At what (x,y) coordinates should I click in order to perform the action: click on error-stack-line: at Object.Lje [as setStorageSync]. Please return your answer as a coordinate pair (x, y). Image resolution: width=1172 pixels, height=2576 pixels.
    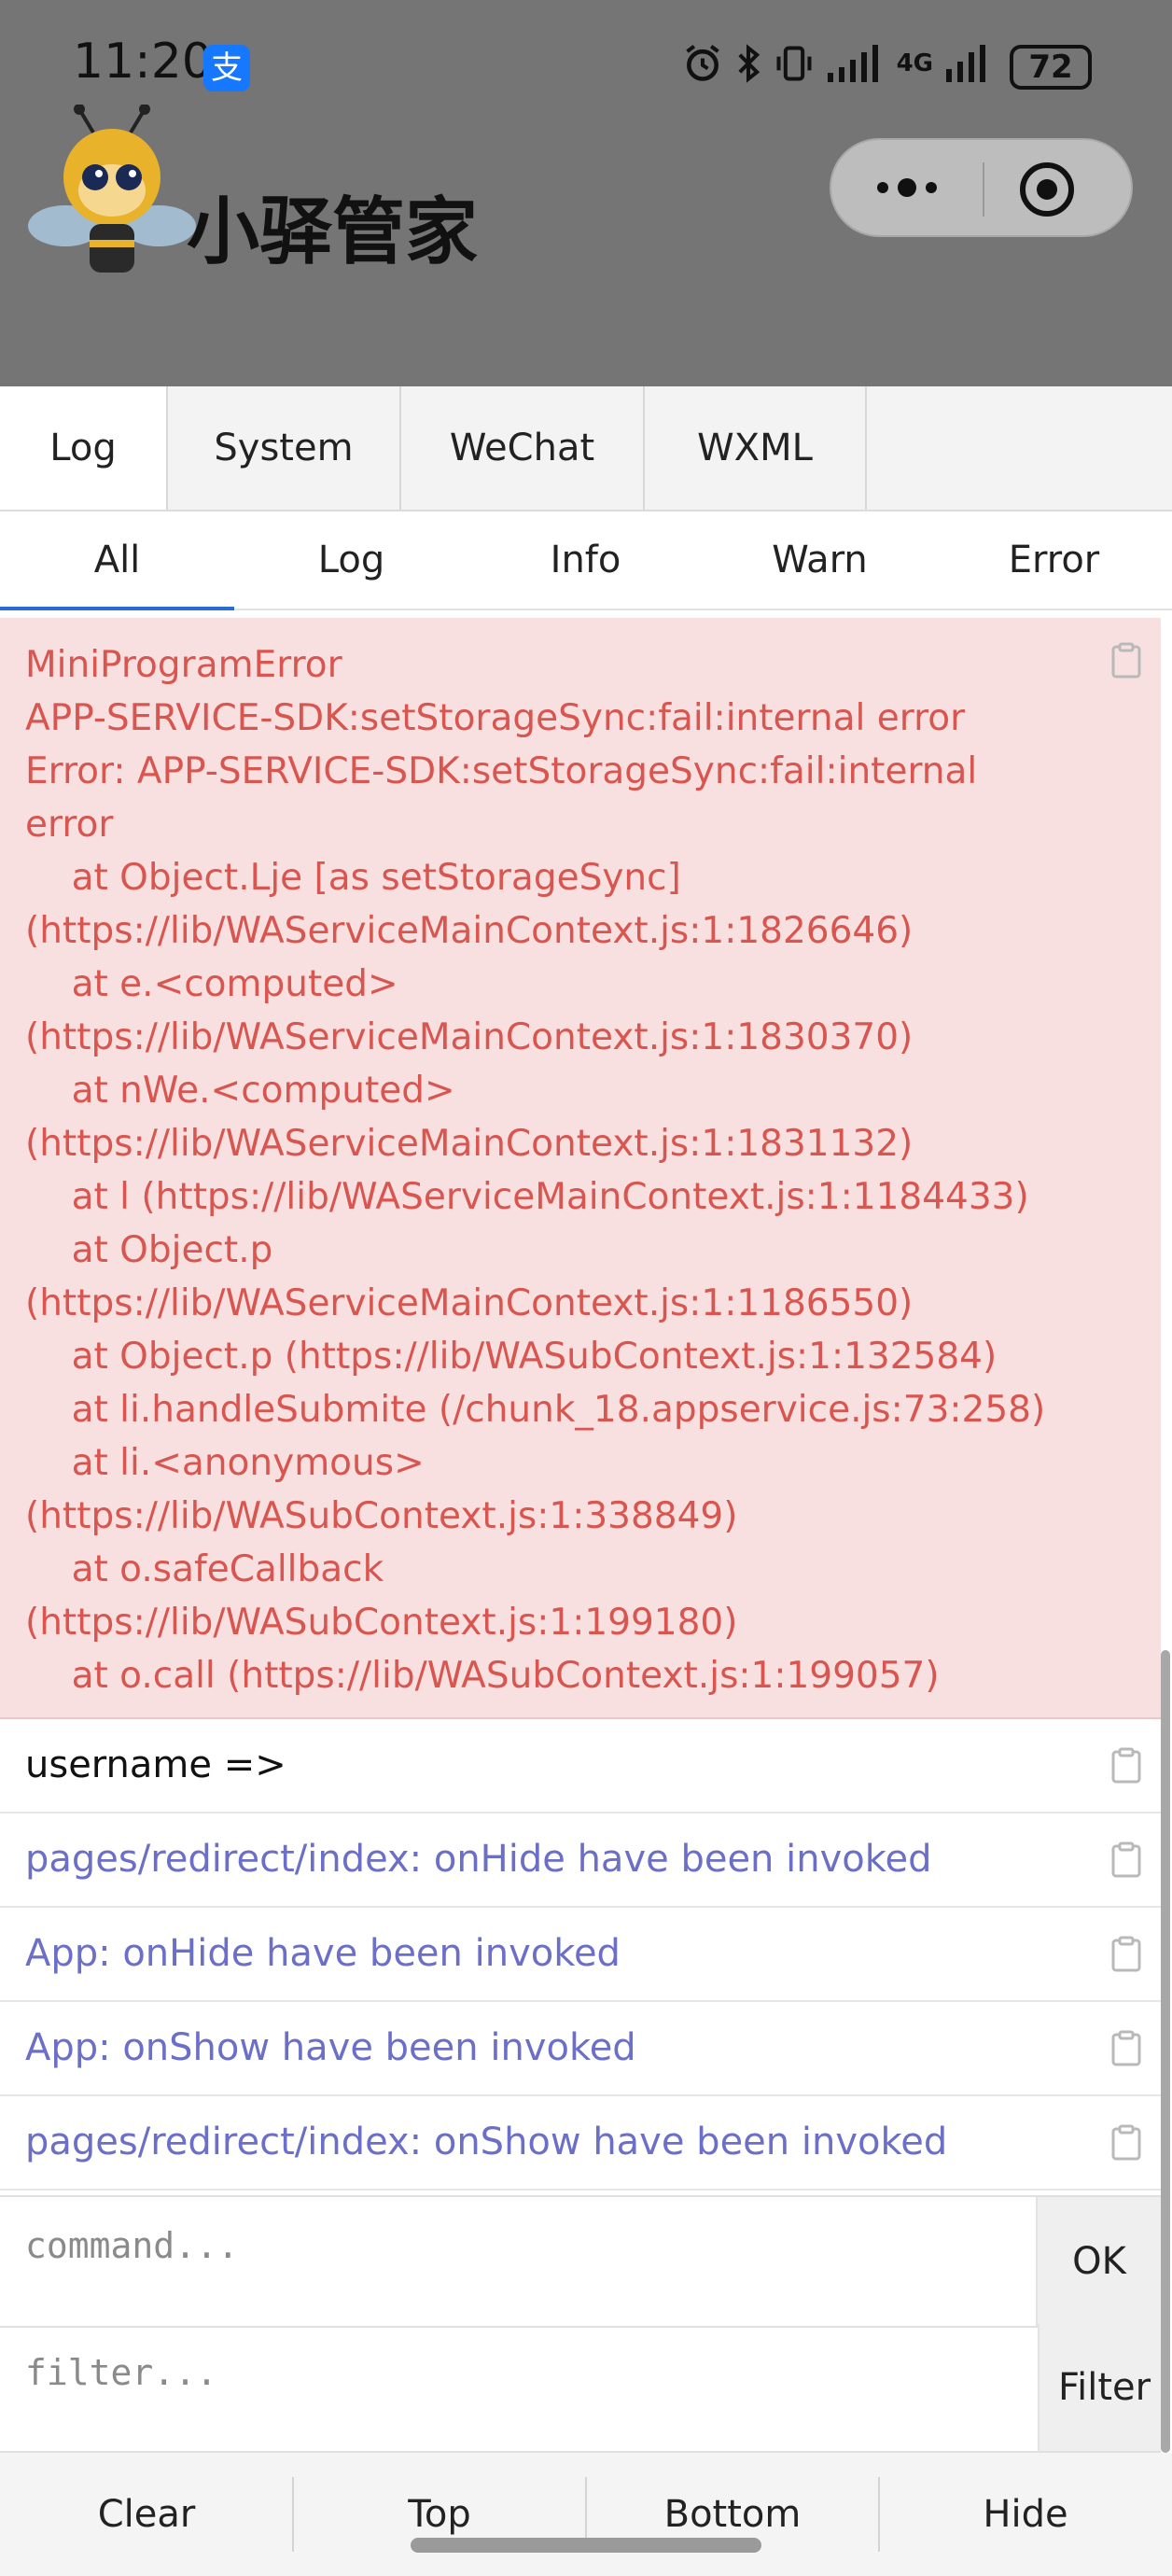
    Looking at the image, I should click on (353, 878).